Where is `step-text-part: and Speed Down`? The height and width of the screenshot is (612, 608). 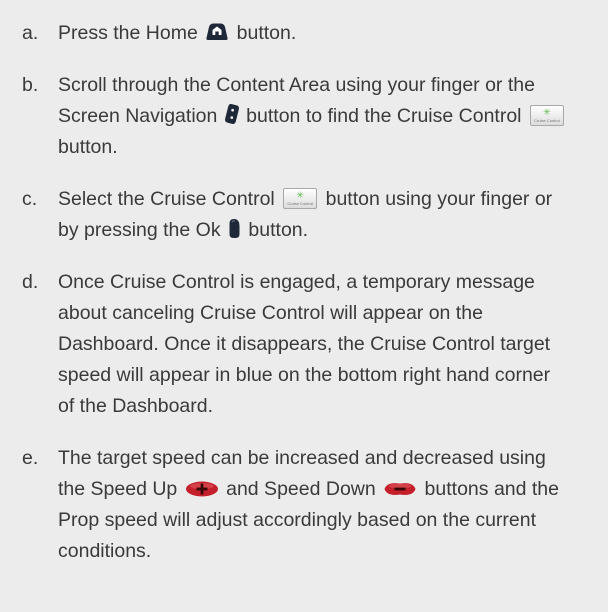 step-text-part: and Speed Down is located at coordinates (301, 489).